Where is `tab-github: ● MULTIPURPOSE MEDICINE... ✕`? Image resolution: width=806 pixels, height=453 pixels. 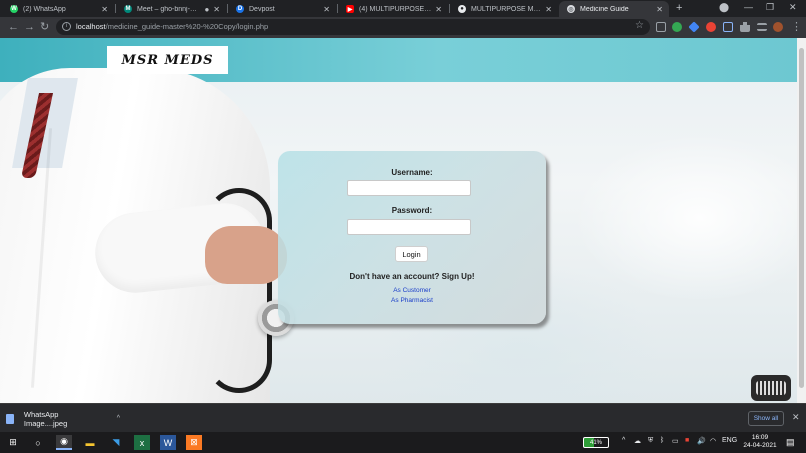
tab-github: ● MULTIPURPOSE MEDICINE... ✕ is located at coordinates (504, 9).